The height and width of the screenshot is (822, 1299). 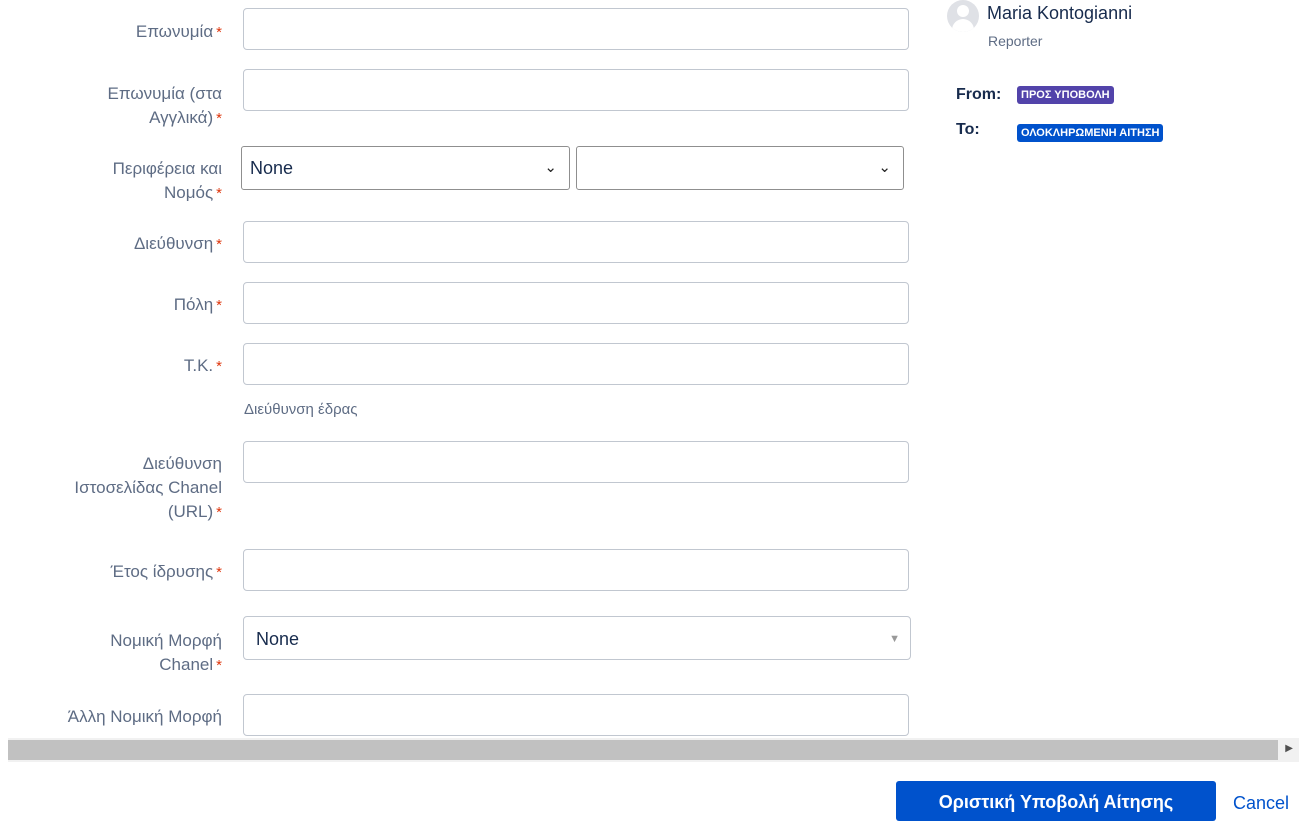 What do you see at coordinates (1090, 133) in the screenshot?
I see `to-status-badge: ΟΛΟΚΛΗΡΩΜΕΝΗ ΑΙΤΗΣΗ` at bounding box center [1090, 133].